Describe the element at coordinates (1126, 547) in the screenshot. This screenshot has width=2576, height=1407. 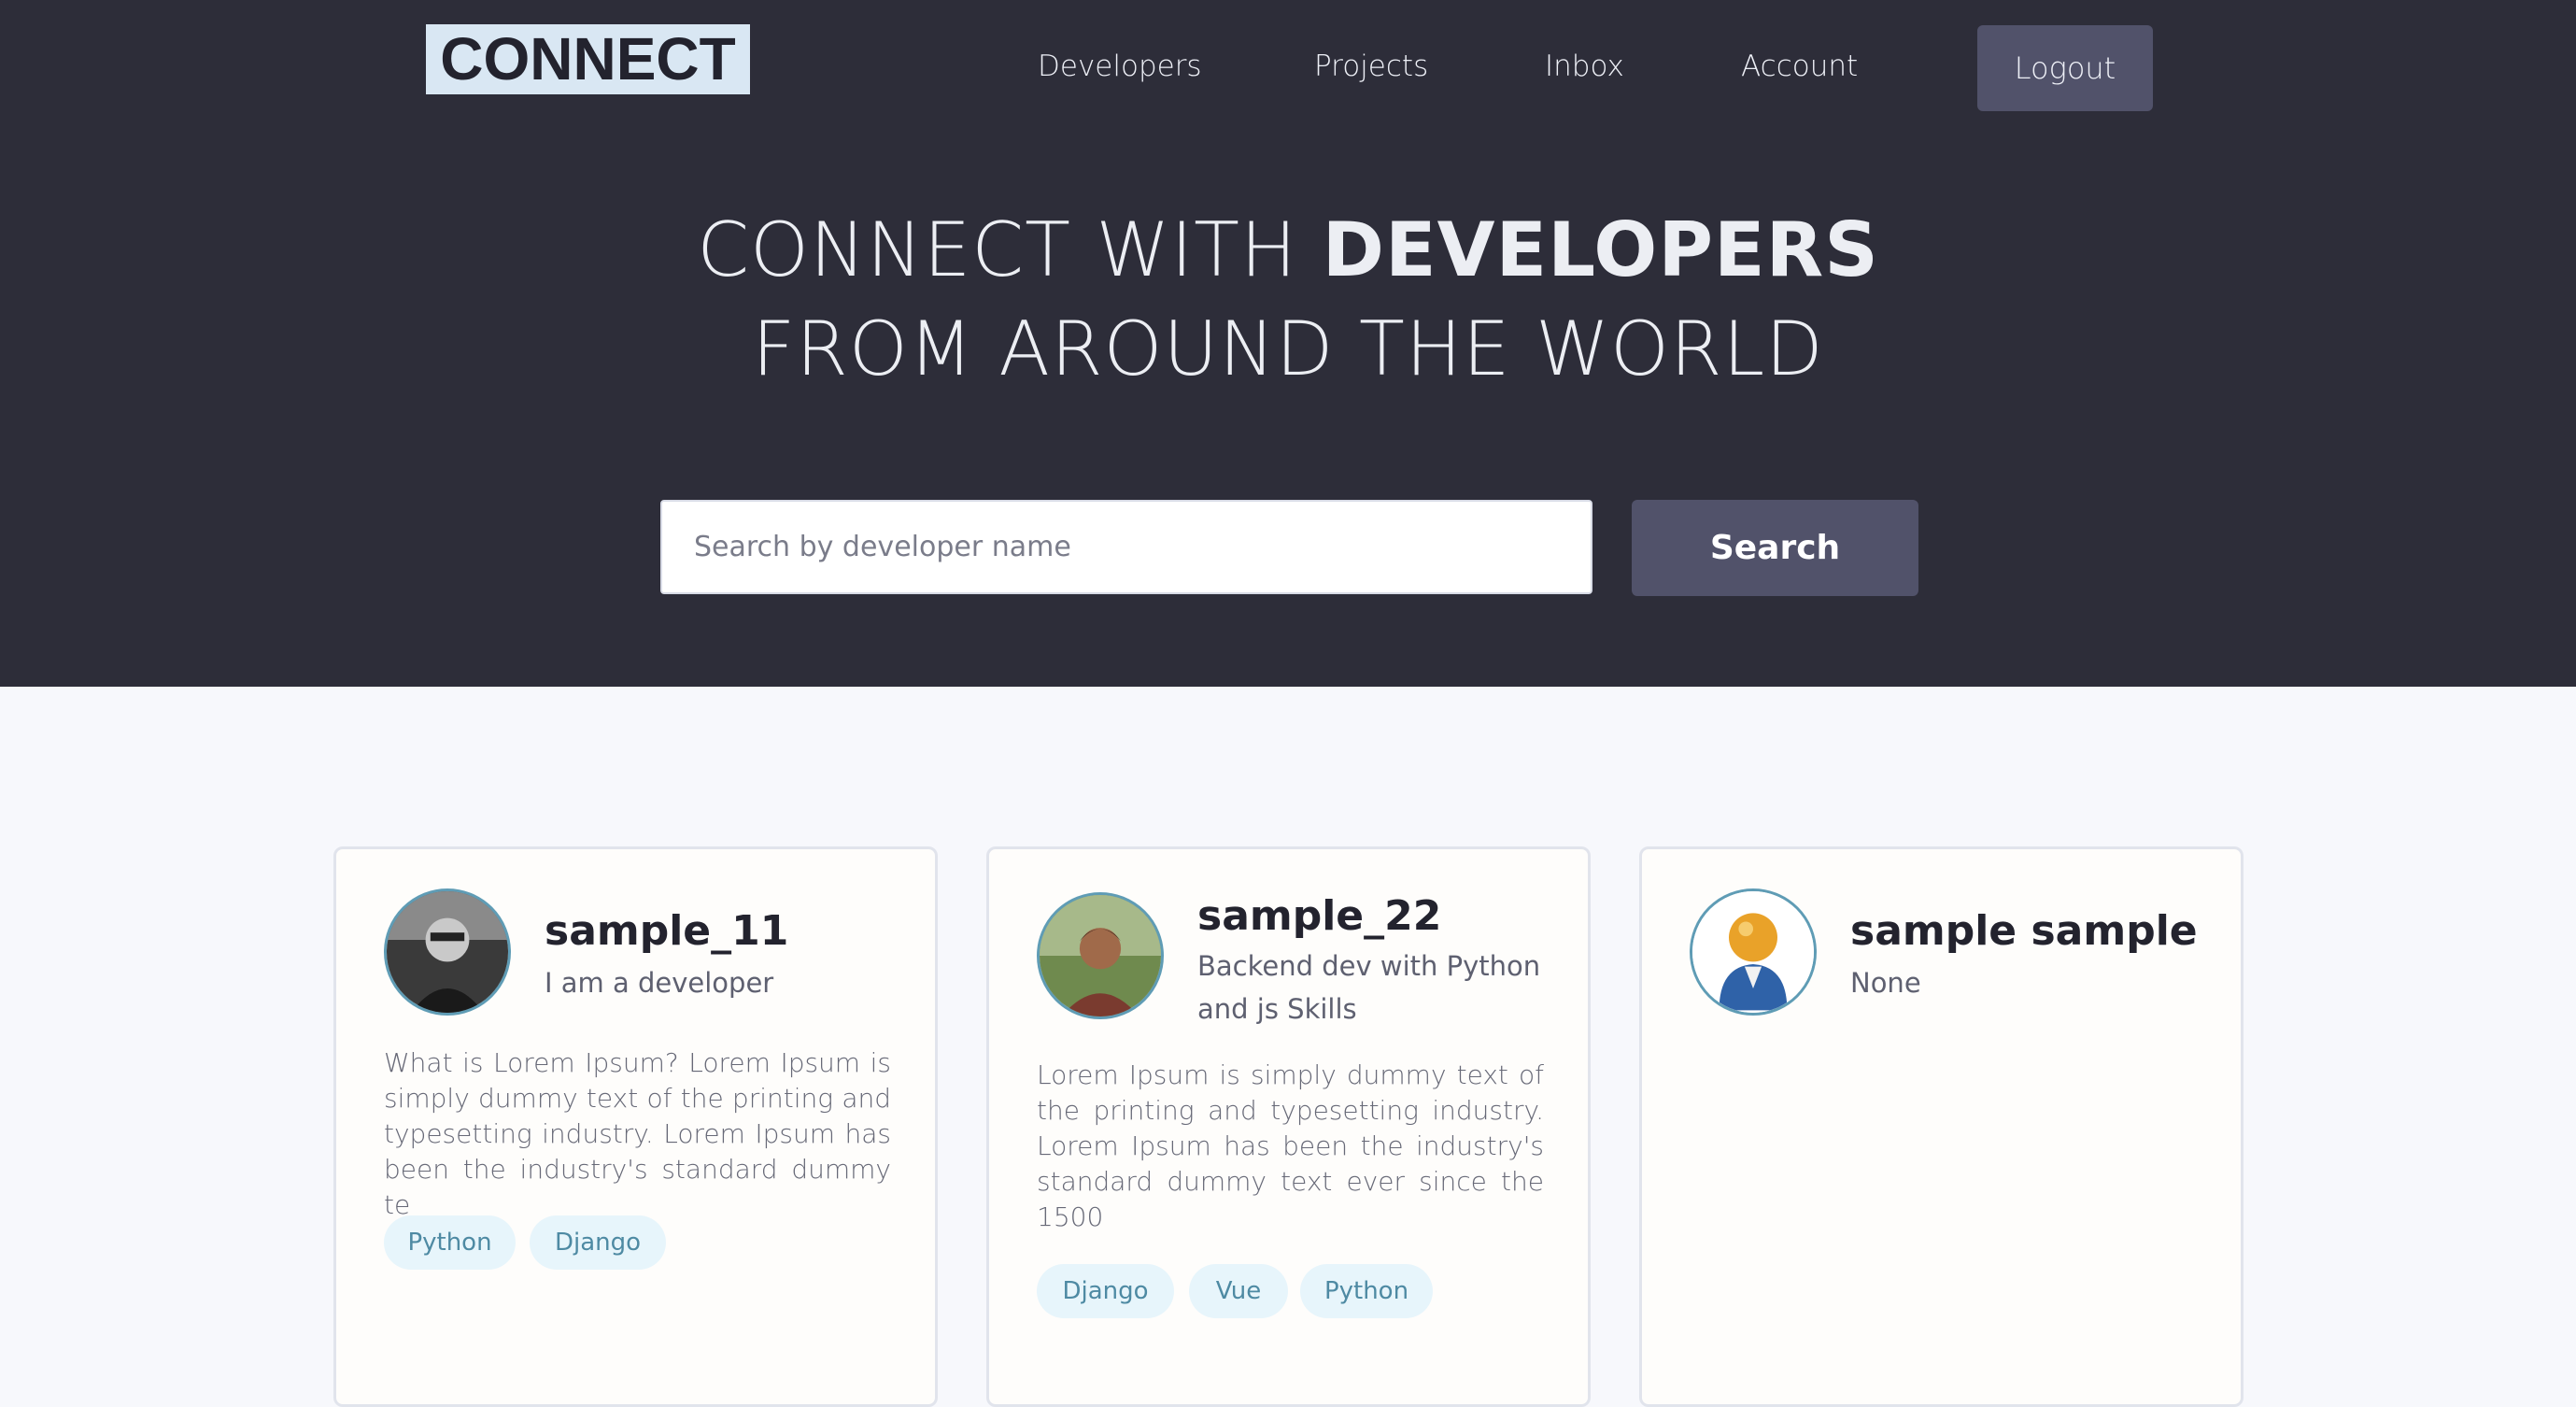
I see `search-input` at that location.